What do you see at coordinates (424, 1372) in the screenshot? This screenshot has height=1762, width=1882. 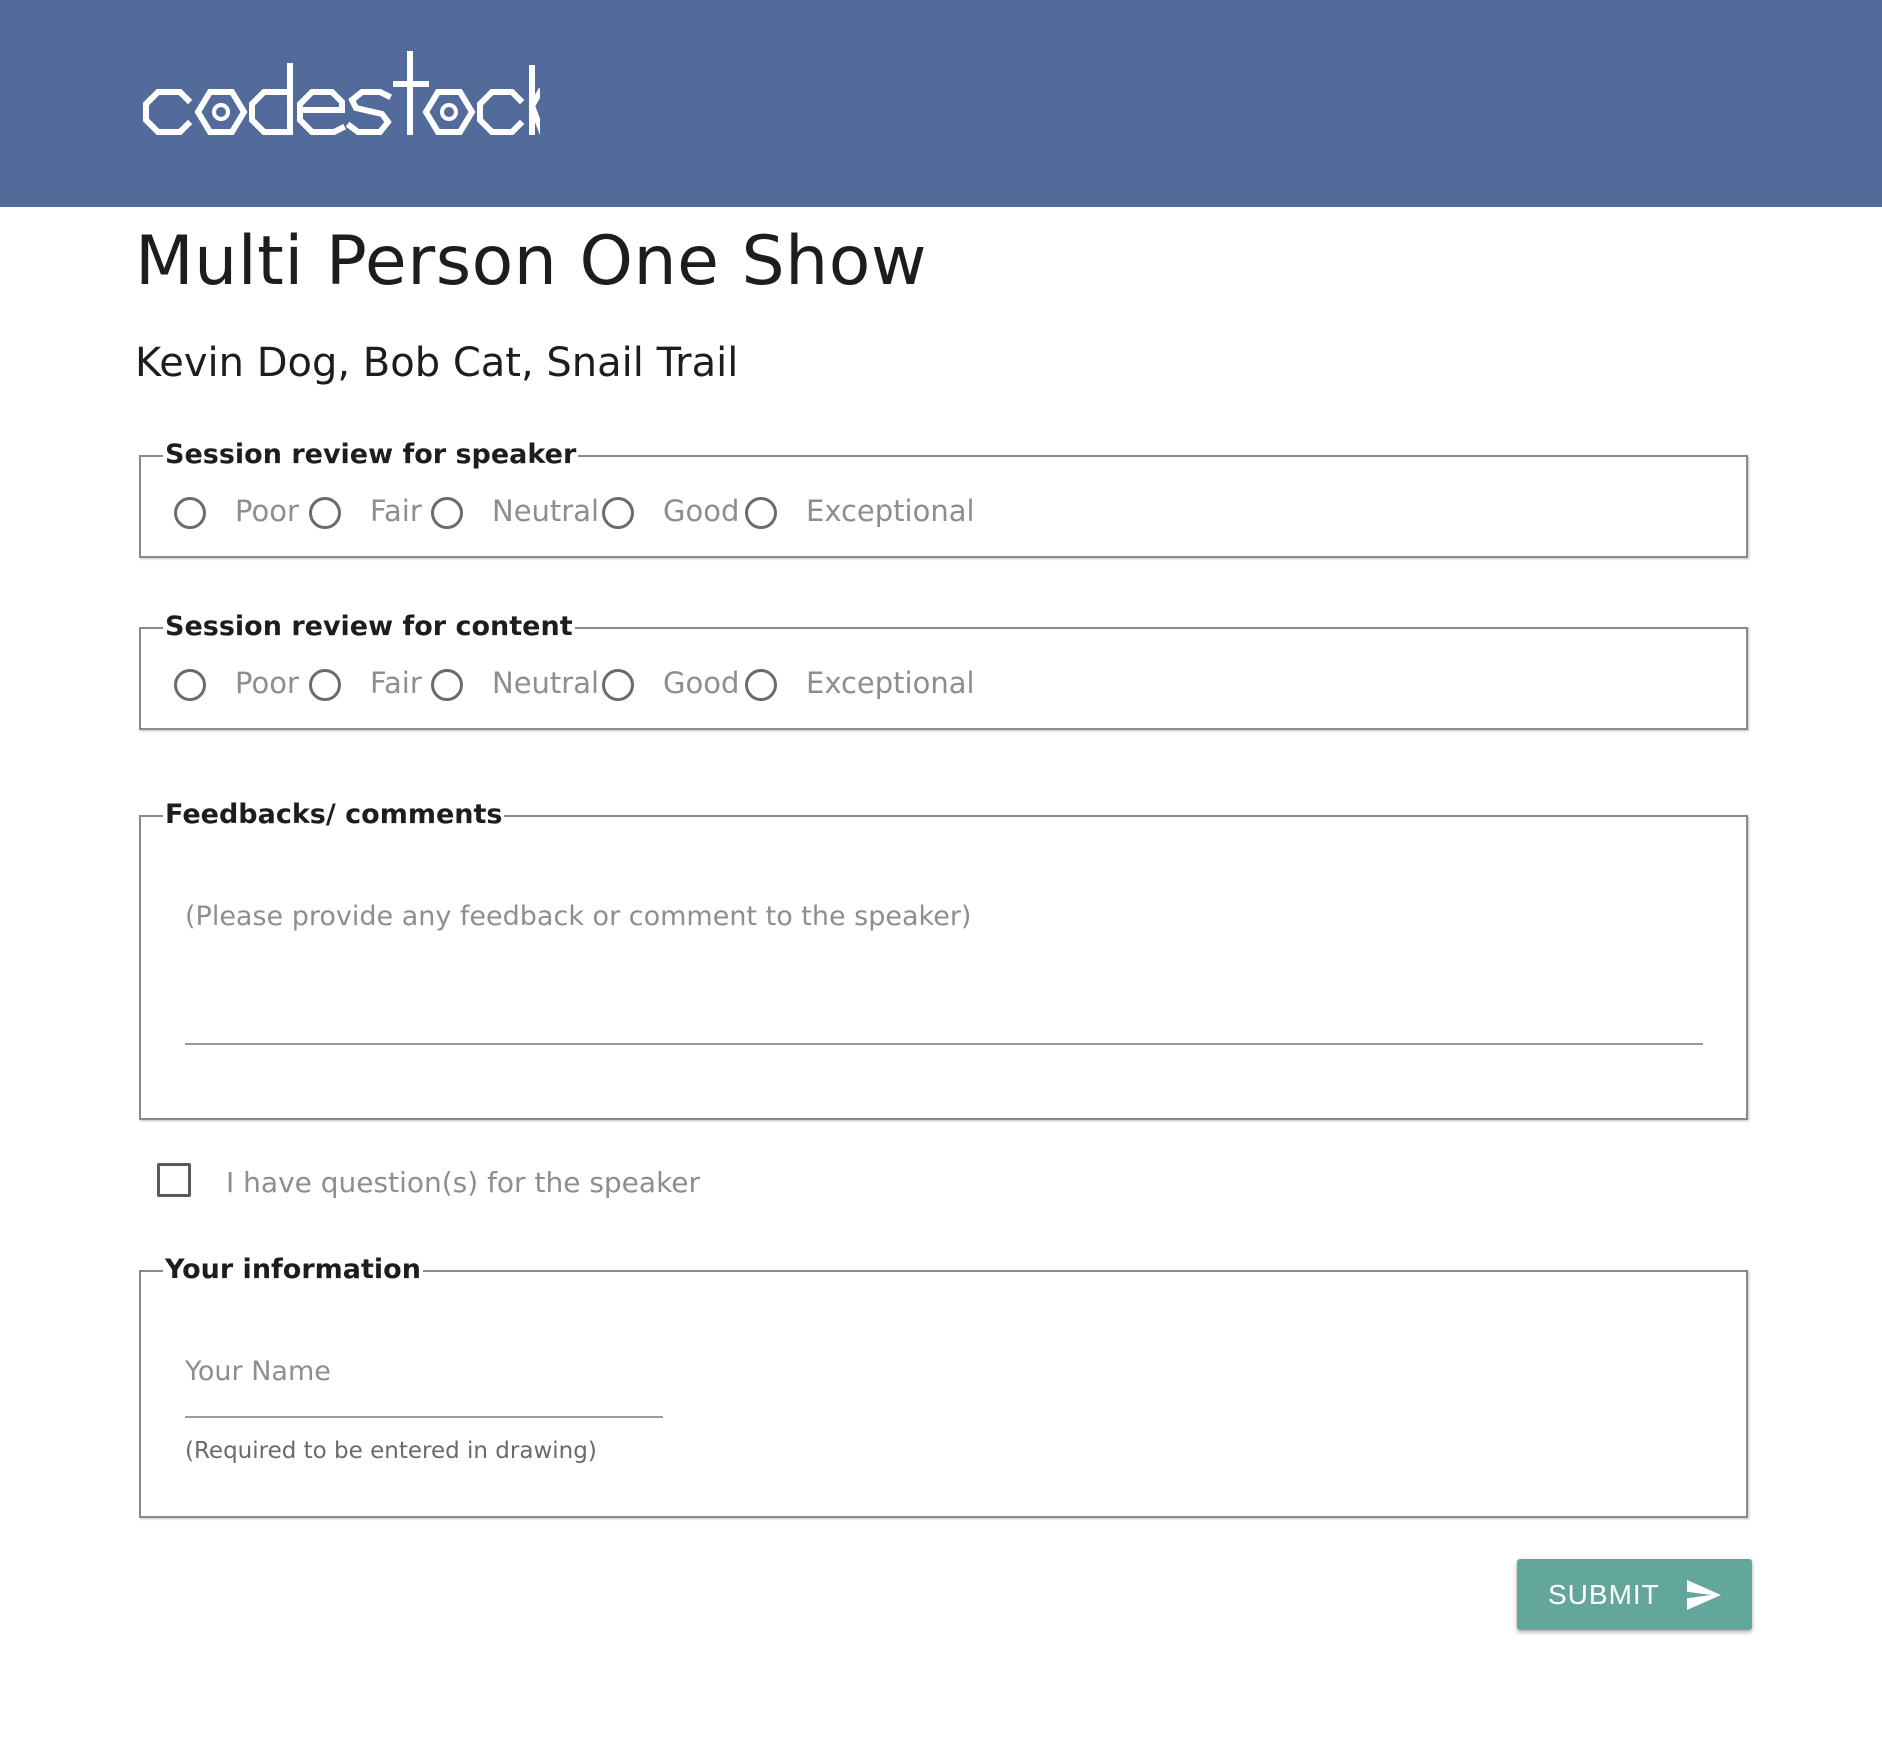 I see `name-field` at bounding box center [424, 1372].